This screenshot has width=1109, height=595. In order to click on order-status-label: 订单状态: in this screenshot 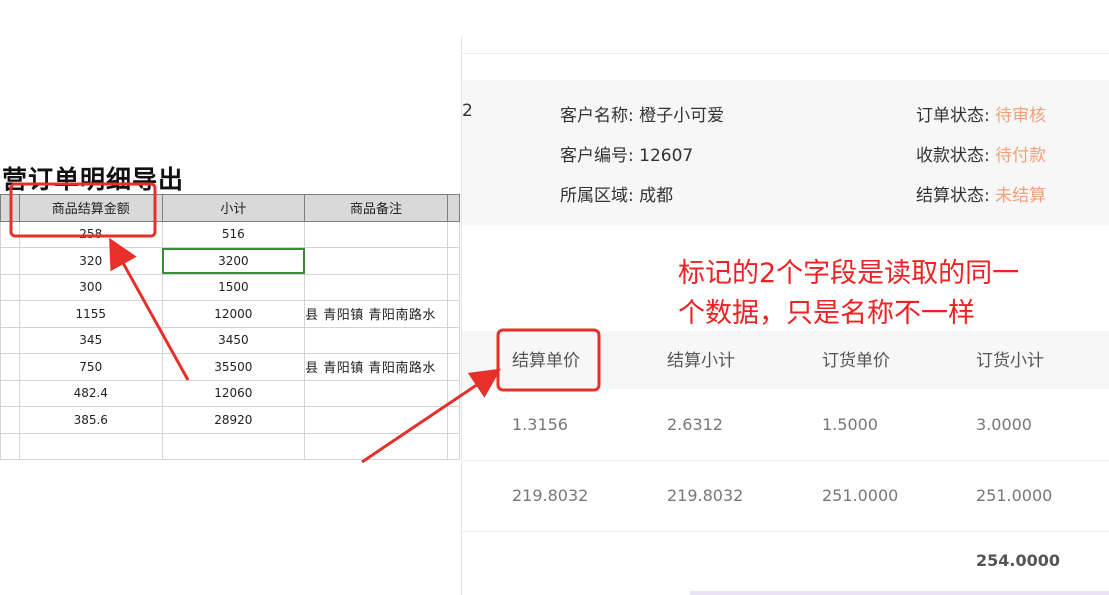, I will do `click(953, 116)`.